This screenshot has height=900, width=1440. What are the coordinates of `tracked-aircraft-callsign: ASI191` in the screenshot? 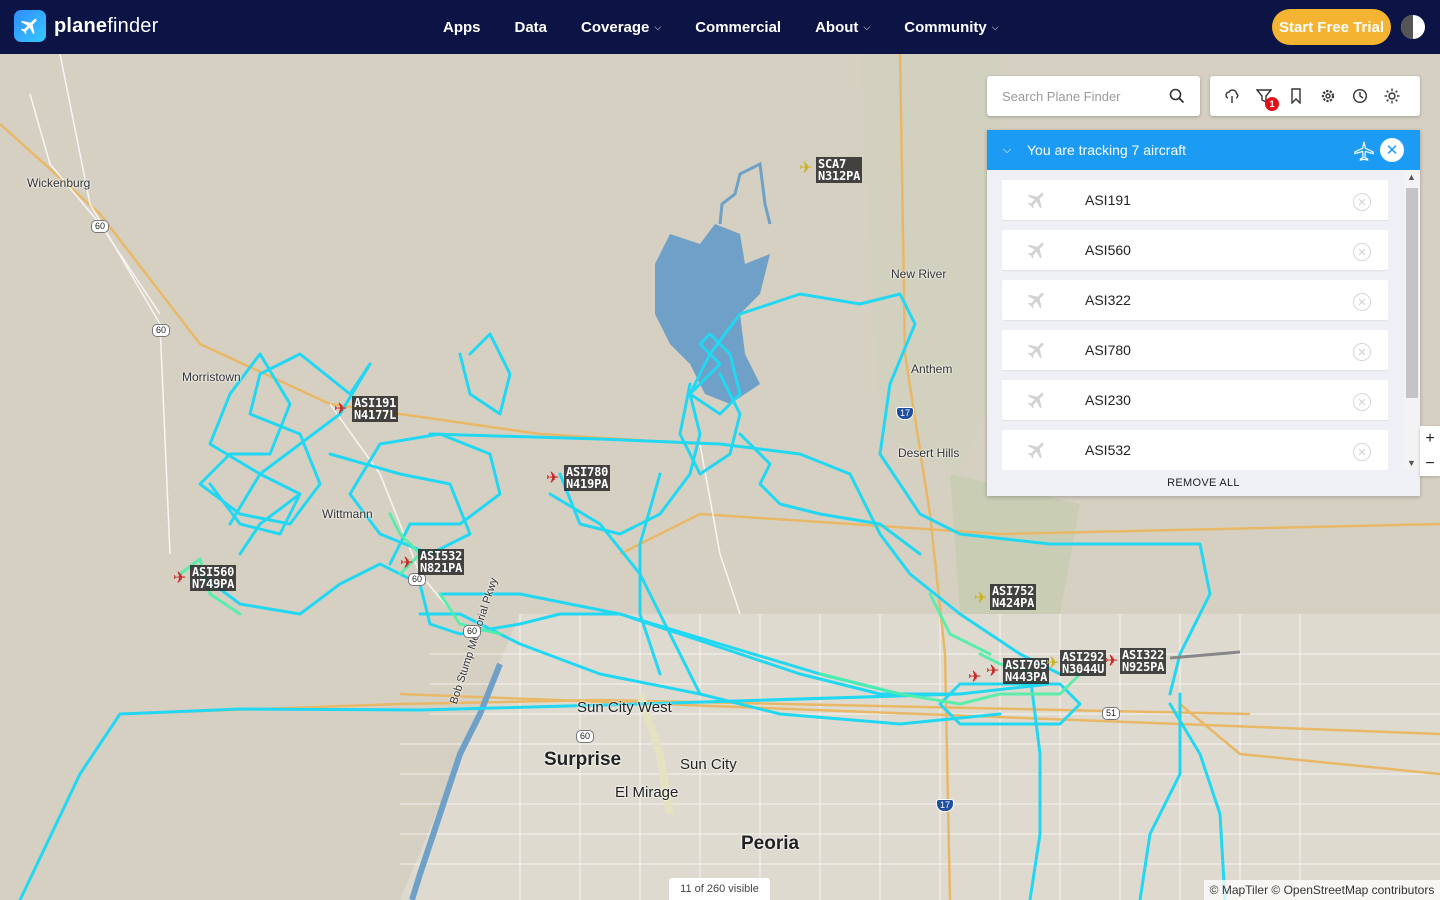 It's located at (1108, 200).